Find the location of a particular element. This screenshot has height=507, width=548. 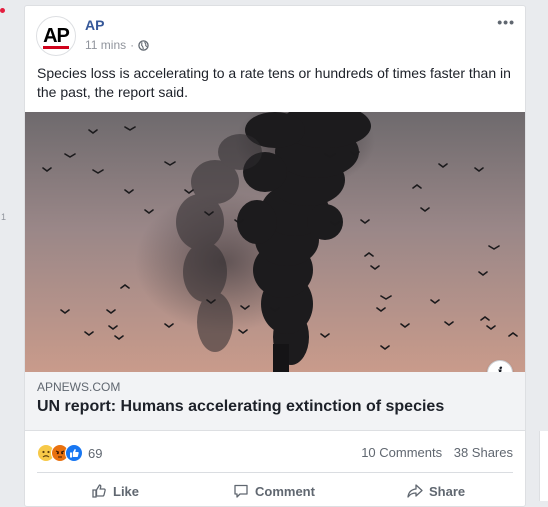

next-card-edge is located at coordinates (543, 466).